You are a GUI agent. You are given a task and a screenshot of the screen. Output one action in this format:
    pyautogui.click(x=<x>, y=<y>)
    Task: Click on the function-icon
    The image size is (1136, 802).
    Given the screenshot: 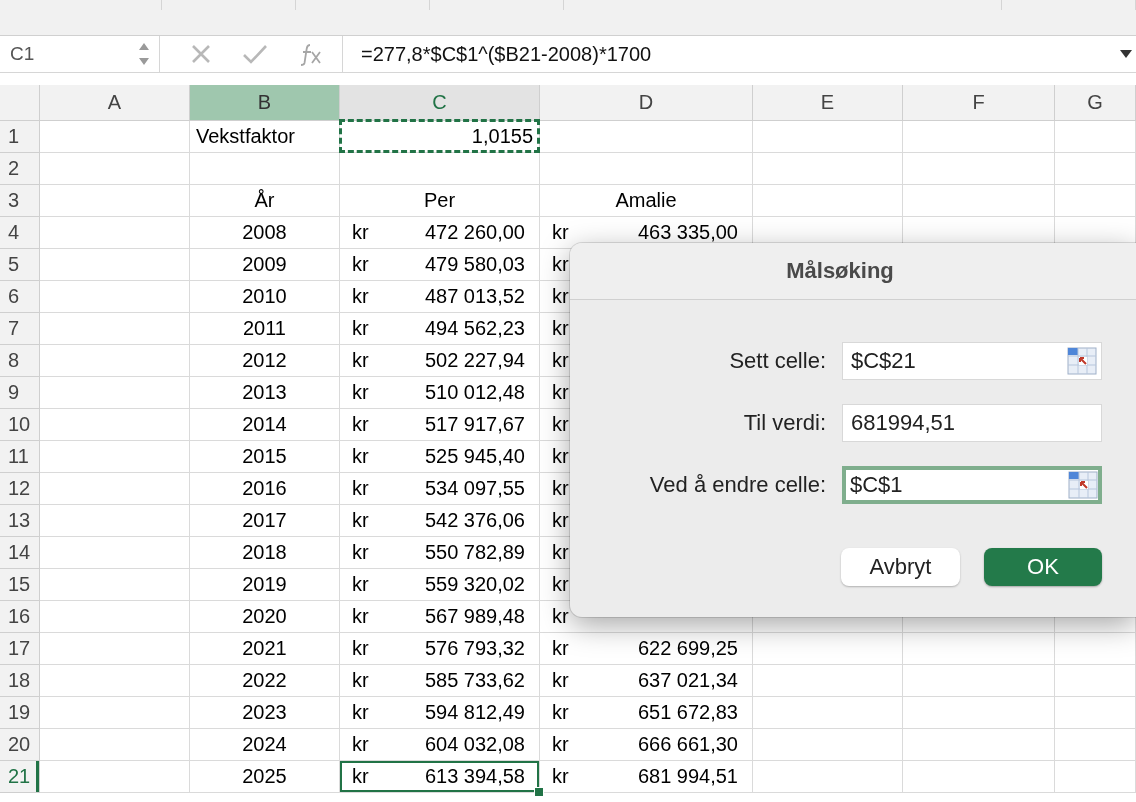 What is the action you would take?
    pyautogui.click(x=311, y=54)
    